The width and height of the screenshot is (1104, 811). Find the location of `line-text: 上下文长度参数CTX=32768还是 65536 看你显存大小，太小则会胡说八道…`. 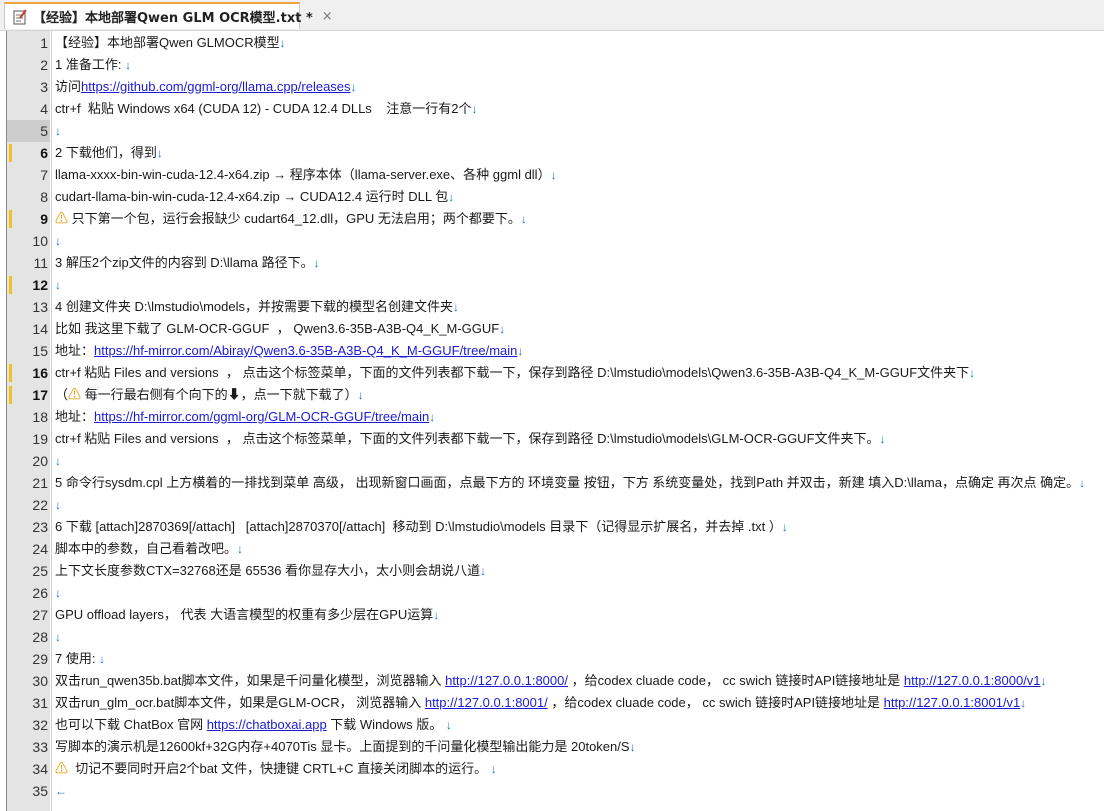

line-text: 上下文长度参数CTX=32768还是 65536 看你显存大小，太小则会胡说八道… is located at coordinates (270, 571).